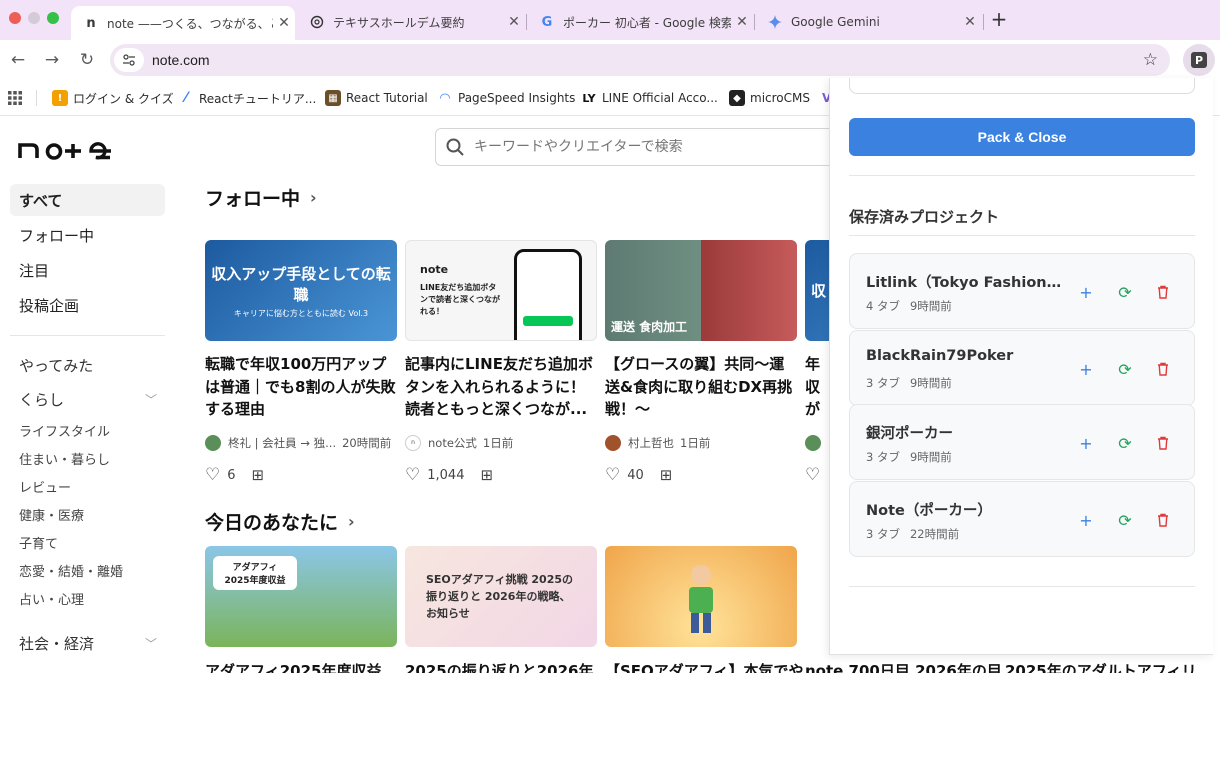 This screenshot has height=763, width=1220. What do you see at coordinates (501, 475) in the screenshot?
I see `article-actions: ♡ 1,044 ⊞` at bounding box center [501, 475].